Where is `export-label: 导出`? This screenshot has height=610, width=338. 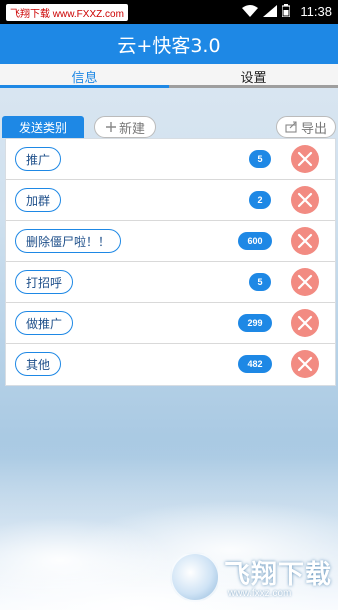 export-label: 导出 is located at coordinates (313, 129).